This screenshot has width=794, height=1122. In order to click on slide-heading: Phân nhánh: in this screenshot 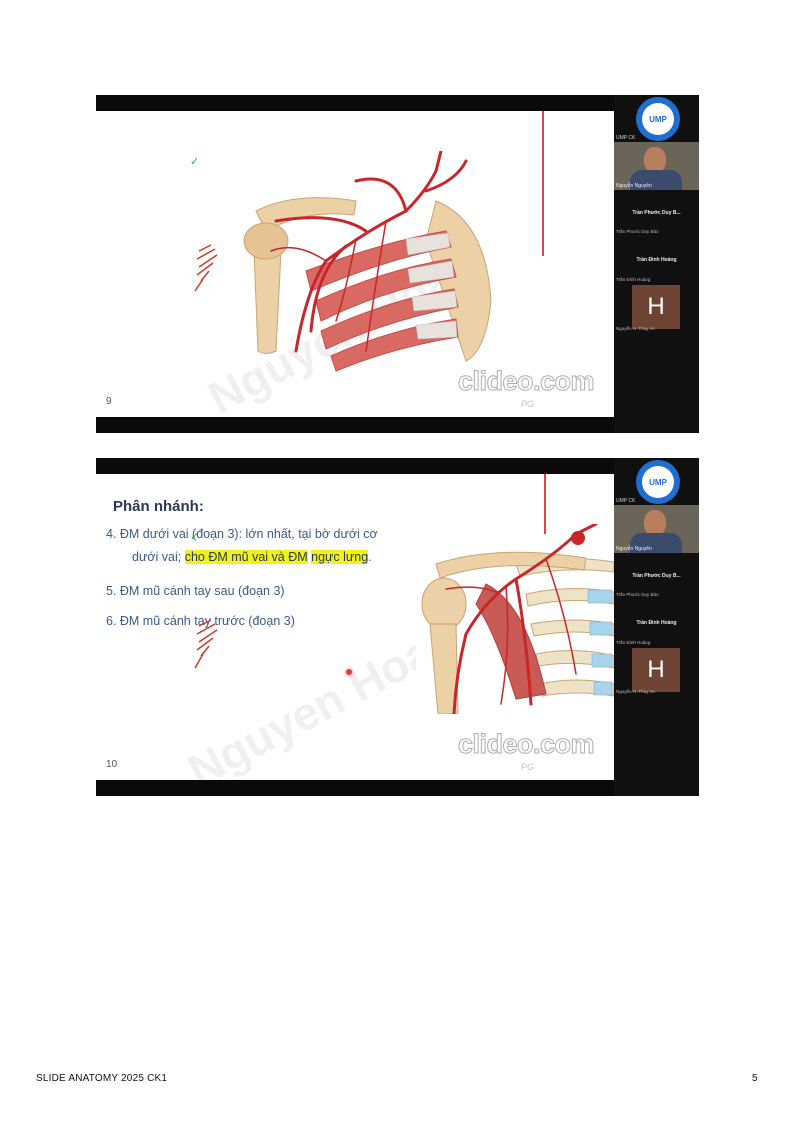, I will do `click(158, 506)`.